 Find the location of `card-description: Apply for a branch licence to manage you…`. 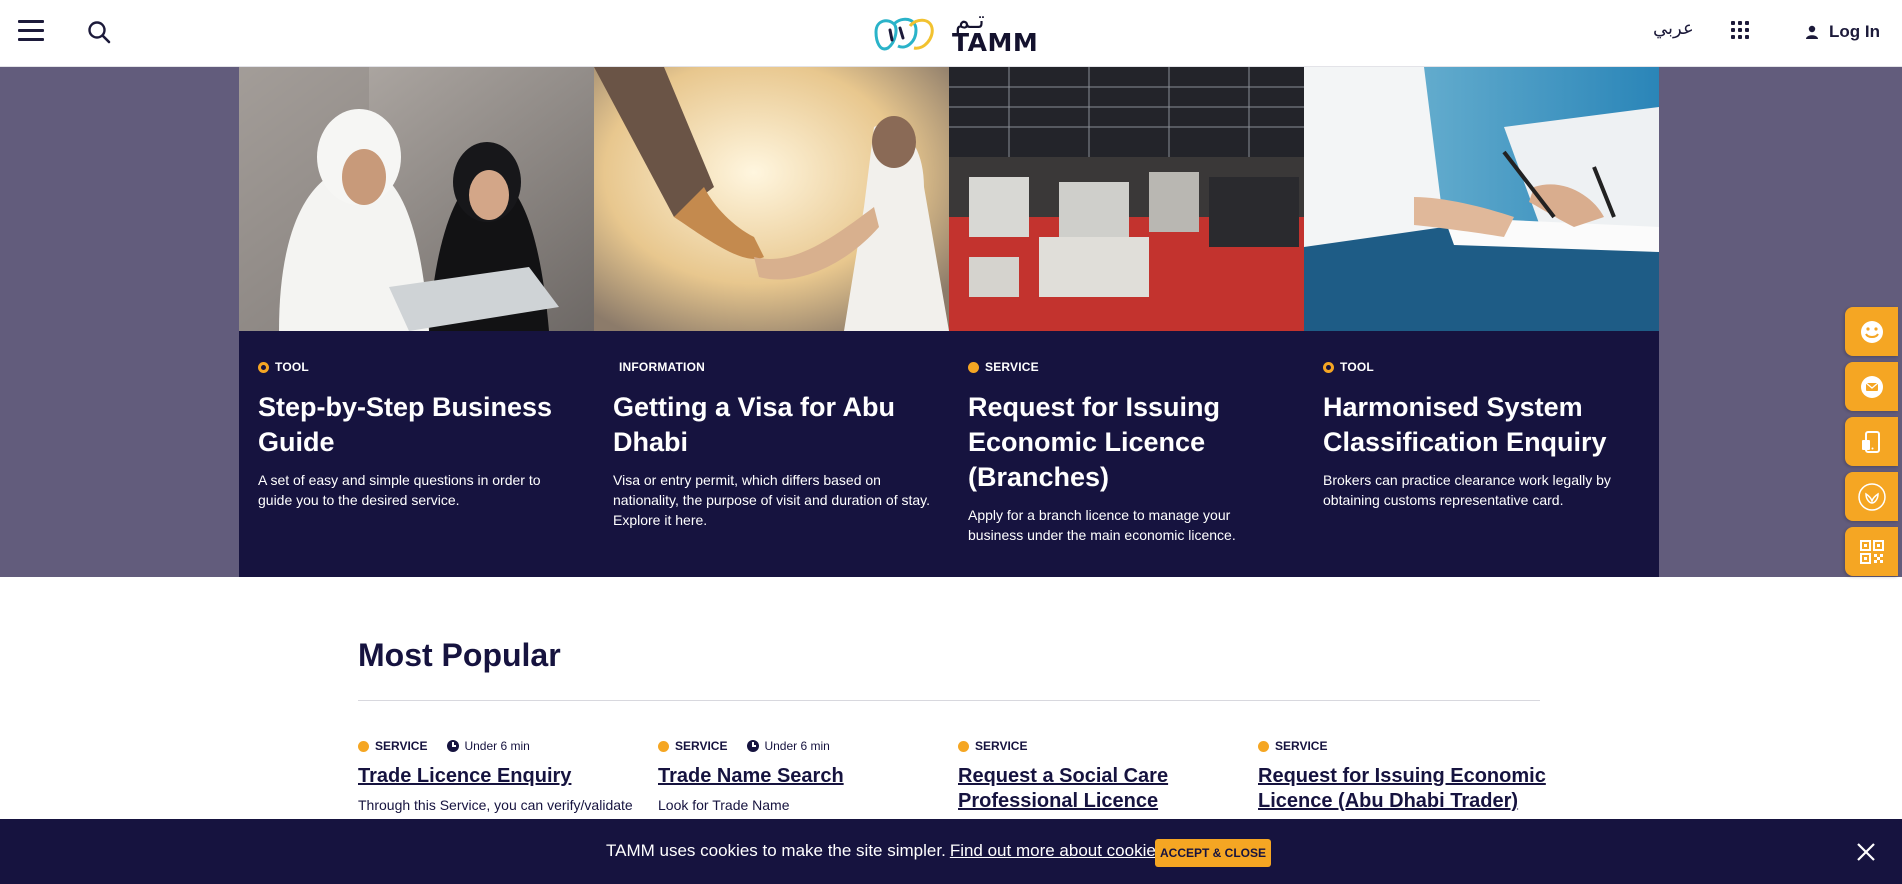

card-description: Apply for a branch licence to manage you… is located at coordinates (1102, 525).